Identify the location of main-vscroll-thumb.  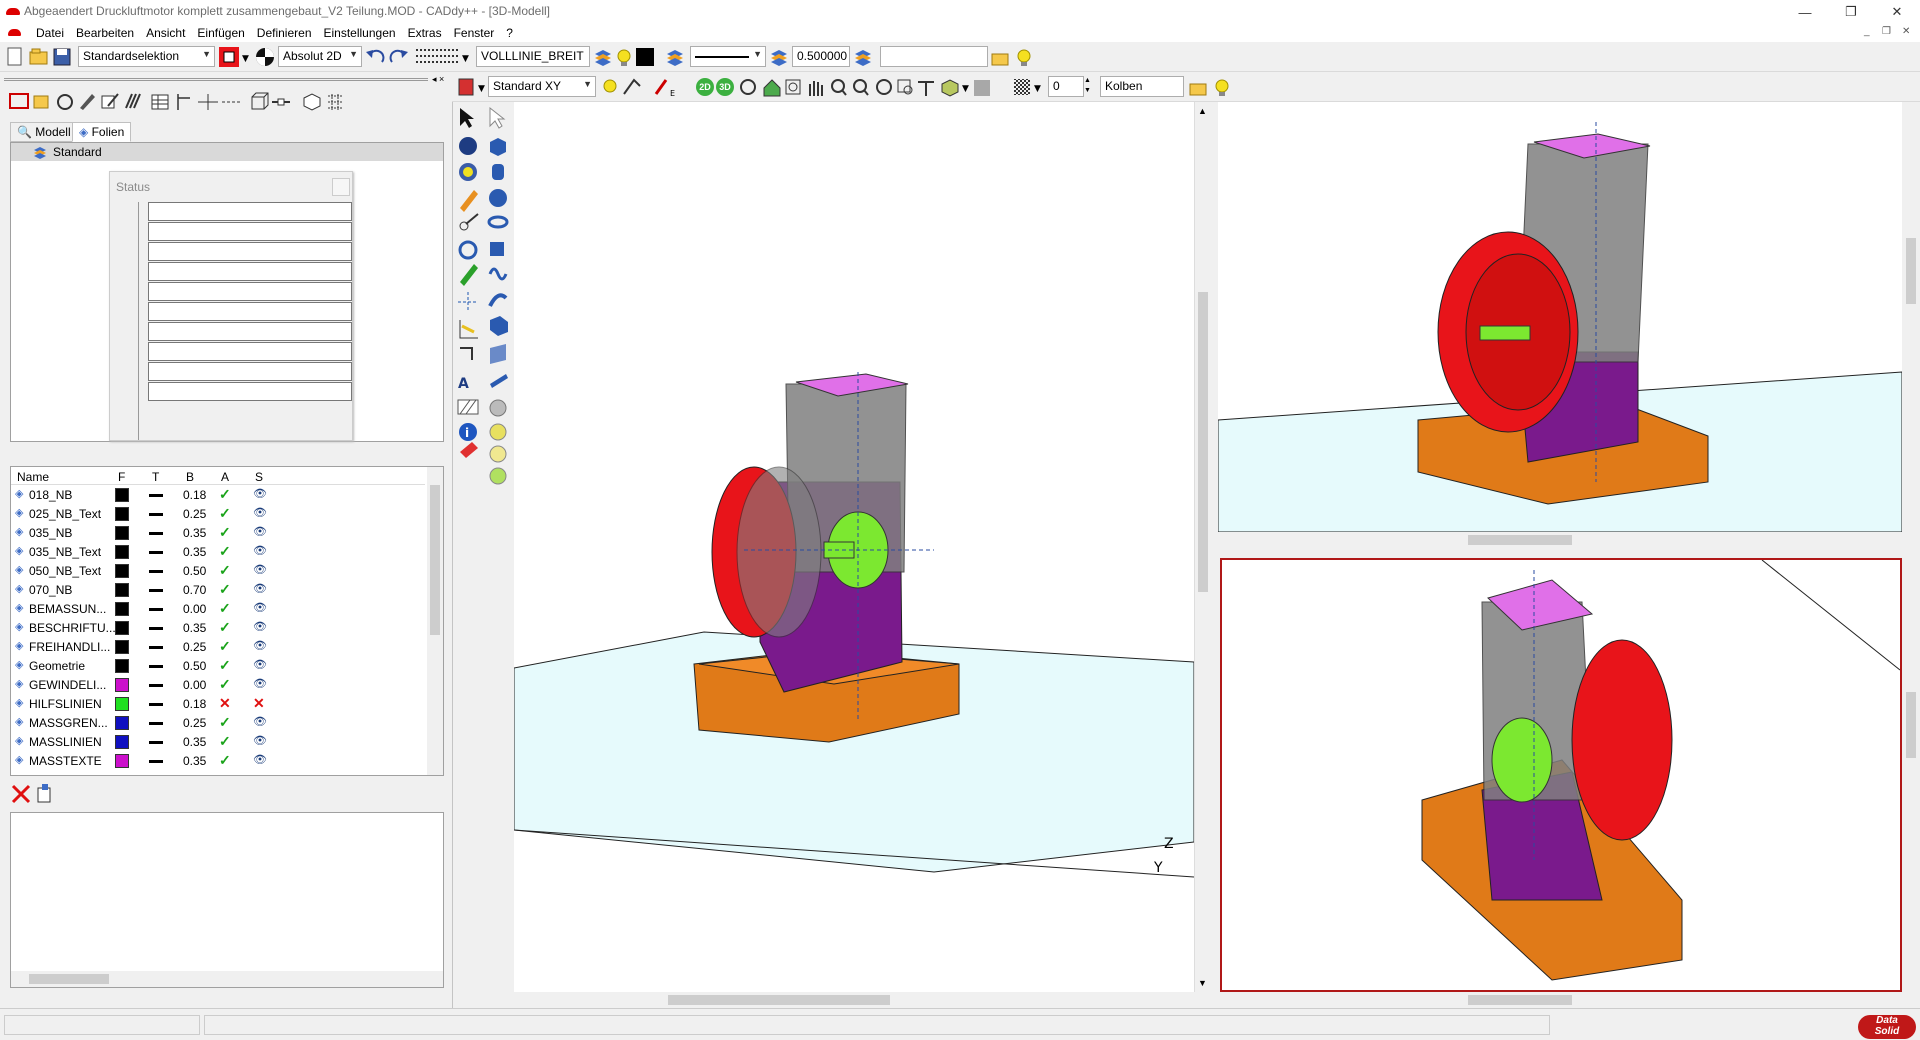
(1203, 442).